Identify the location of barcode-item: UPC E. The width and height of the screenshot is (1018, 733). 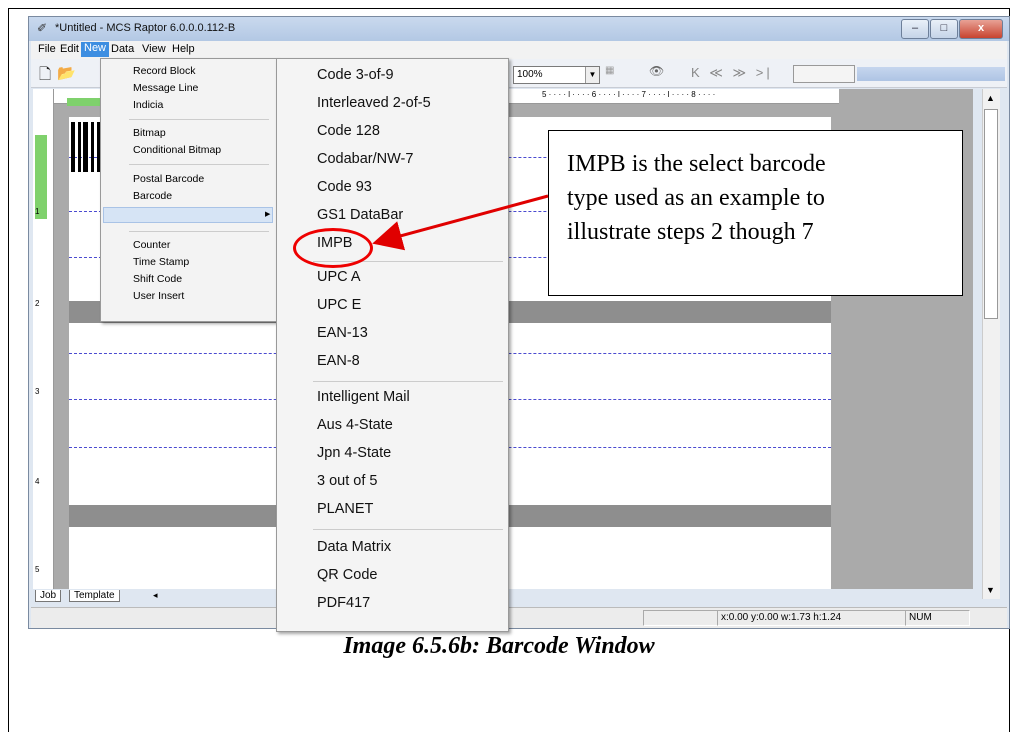
(339, 305).